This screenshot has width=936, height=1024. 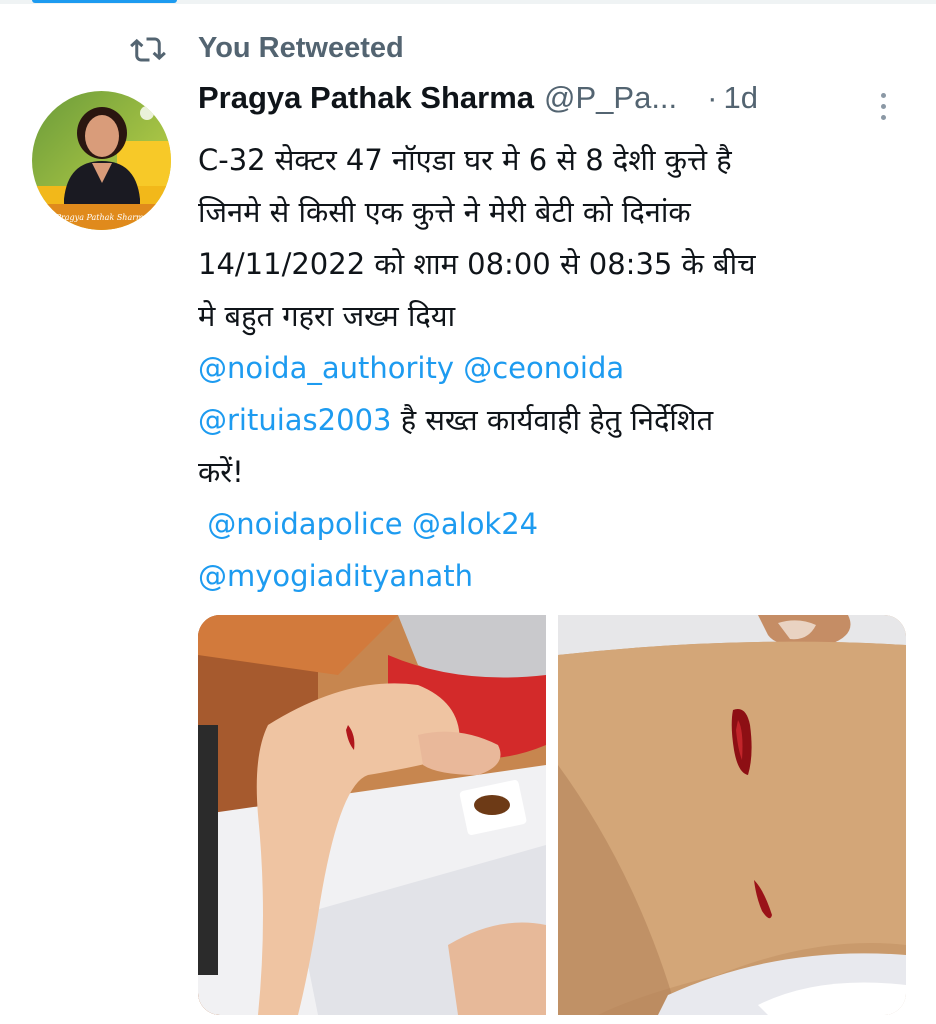 What do you see at coordinates (732, 815) in the screenshot?
I see `wound-photo-closeup` at bounding box center [732, 815].